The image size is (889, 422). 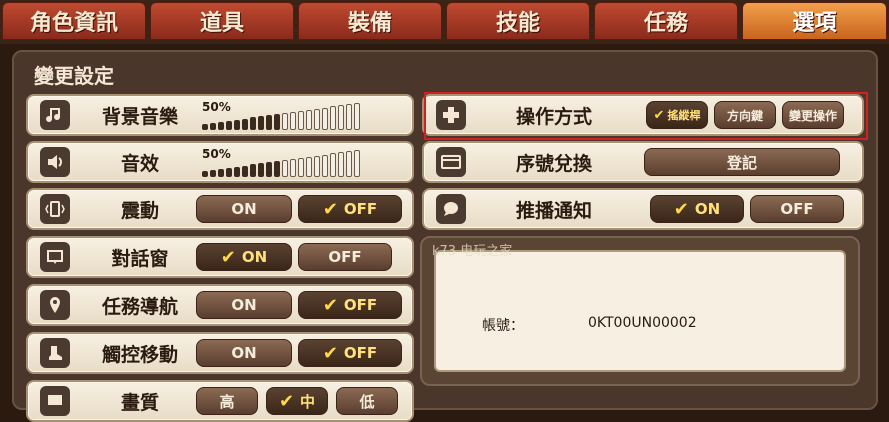 What do you see at coordinates (451, 209) in the screenshot?
I see `speech-bubble-icon` at bounding box center [451, 209].